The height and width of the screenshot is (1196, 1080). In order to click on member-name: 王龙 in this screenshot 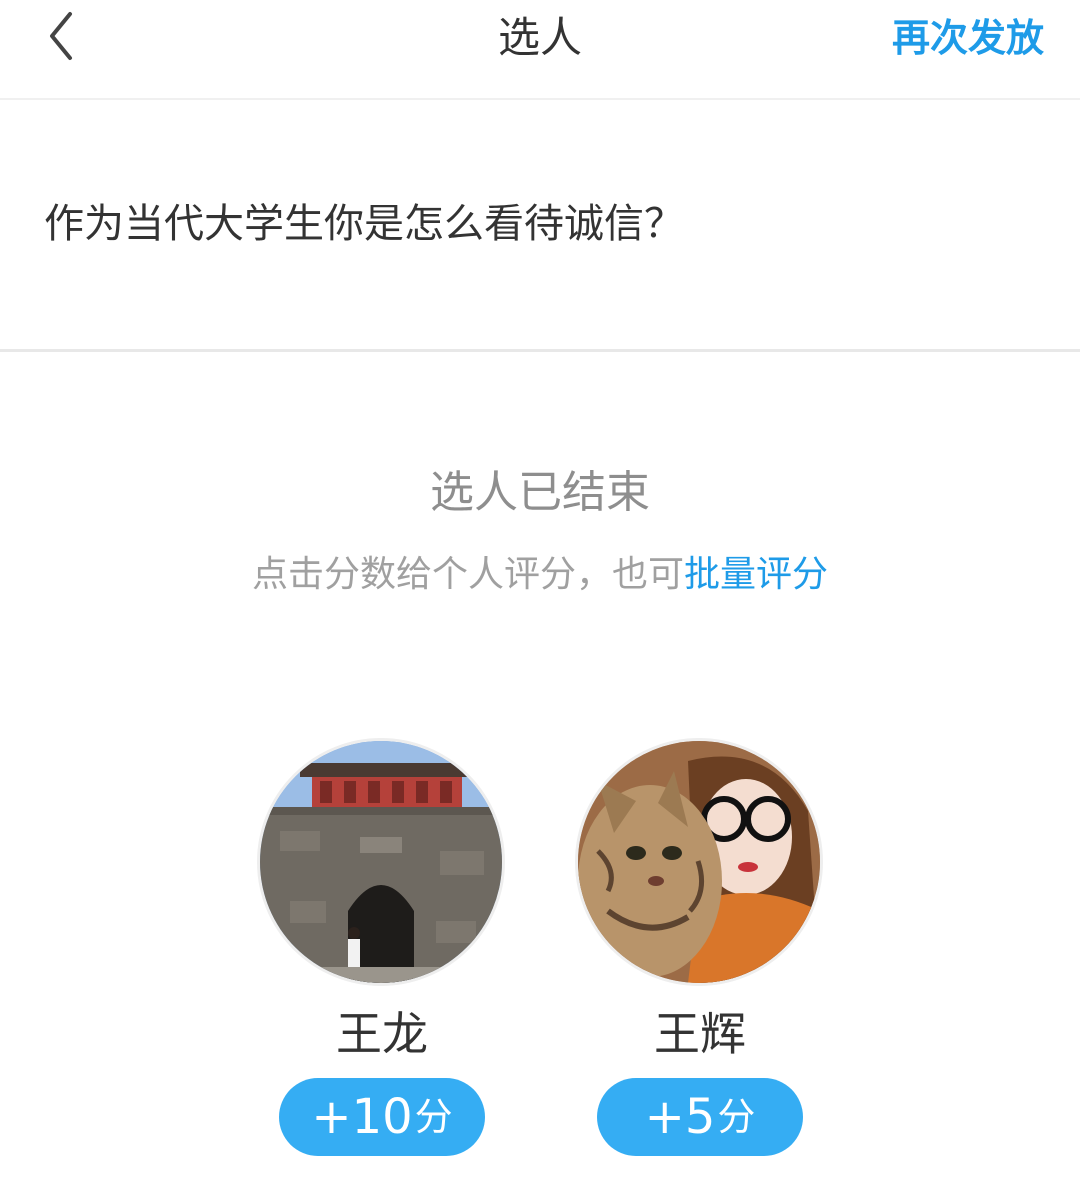, I will do `click(382, 1034)`.